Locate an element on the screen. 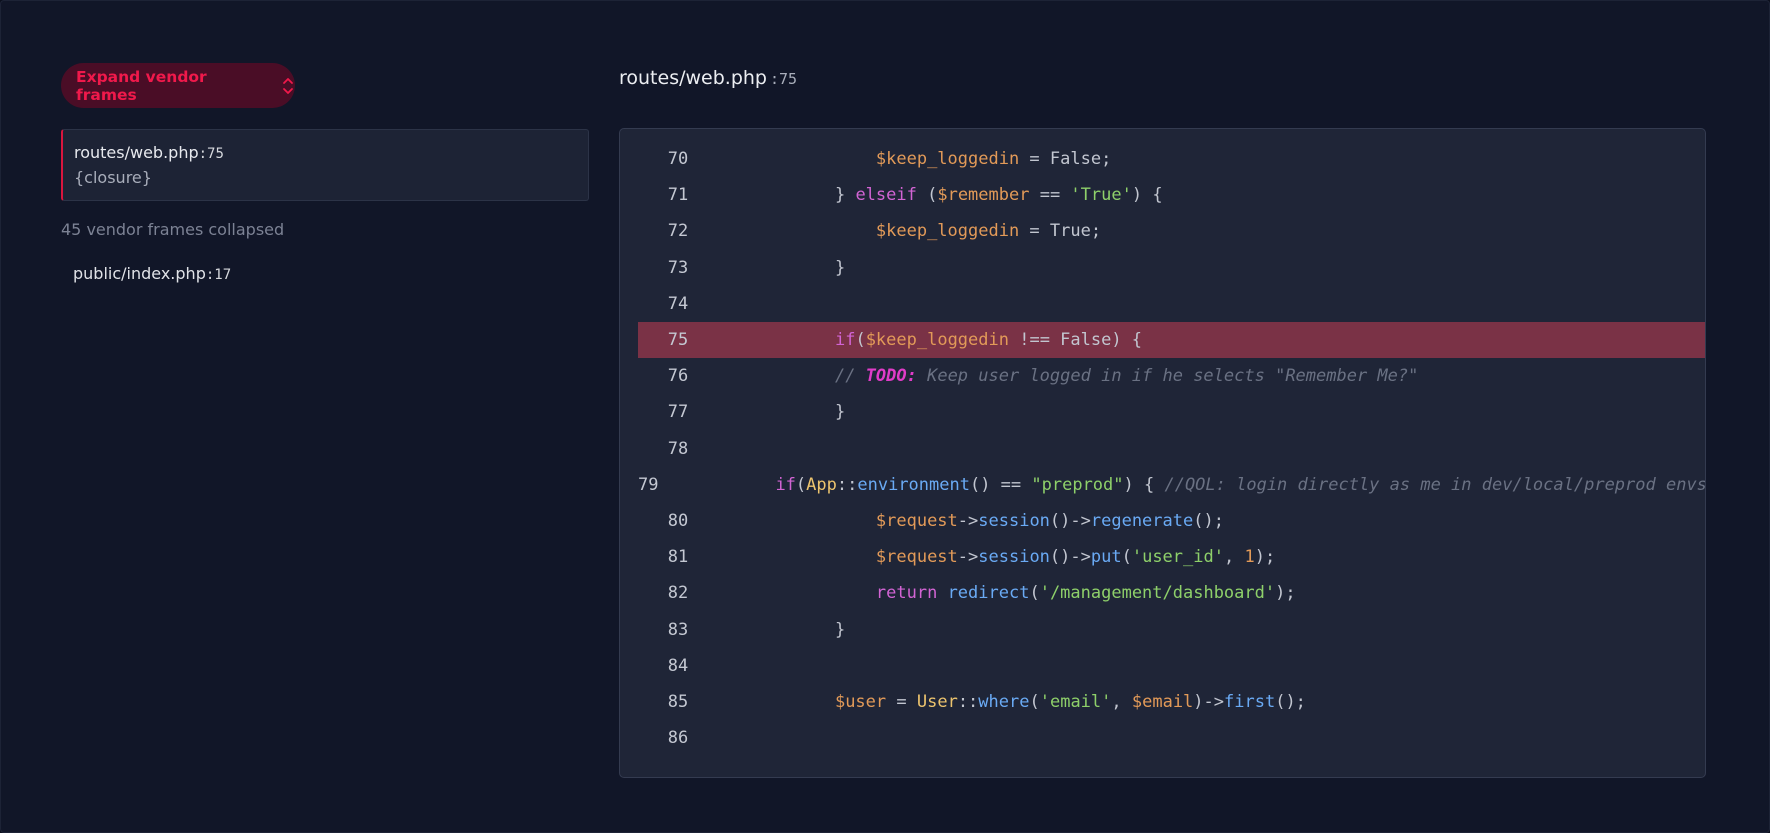  code-text: if($keep_loggedin !== False) { is located at coordinates (945, 340).